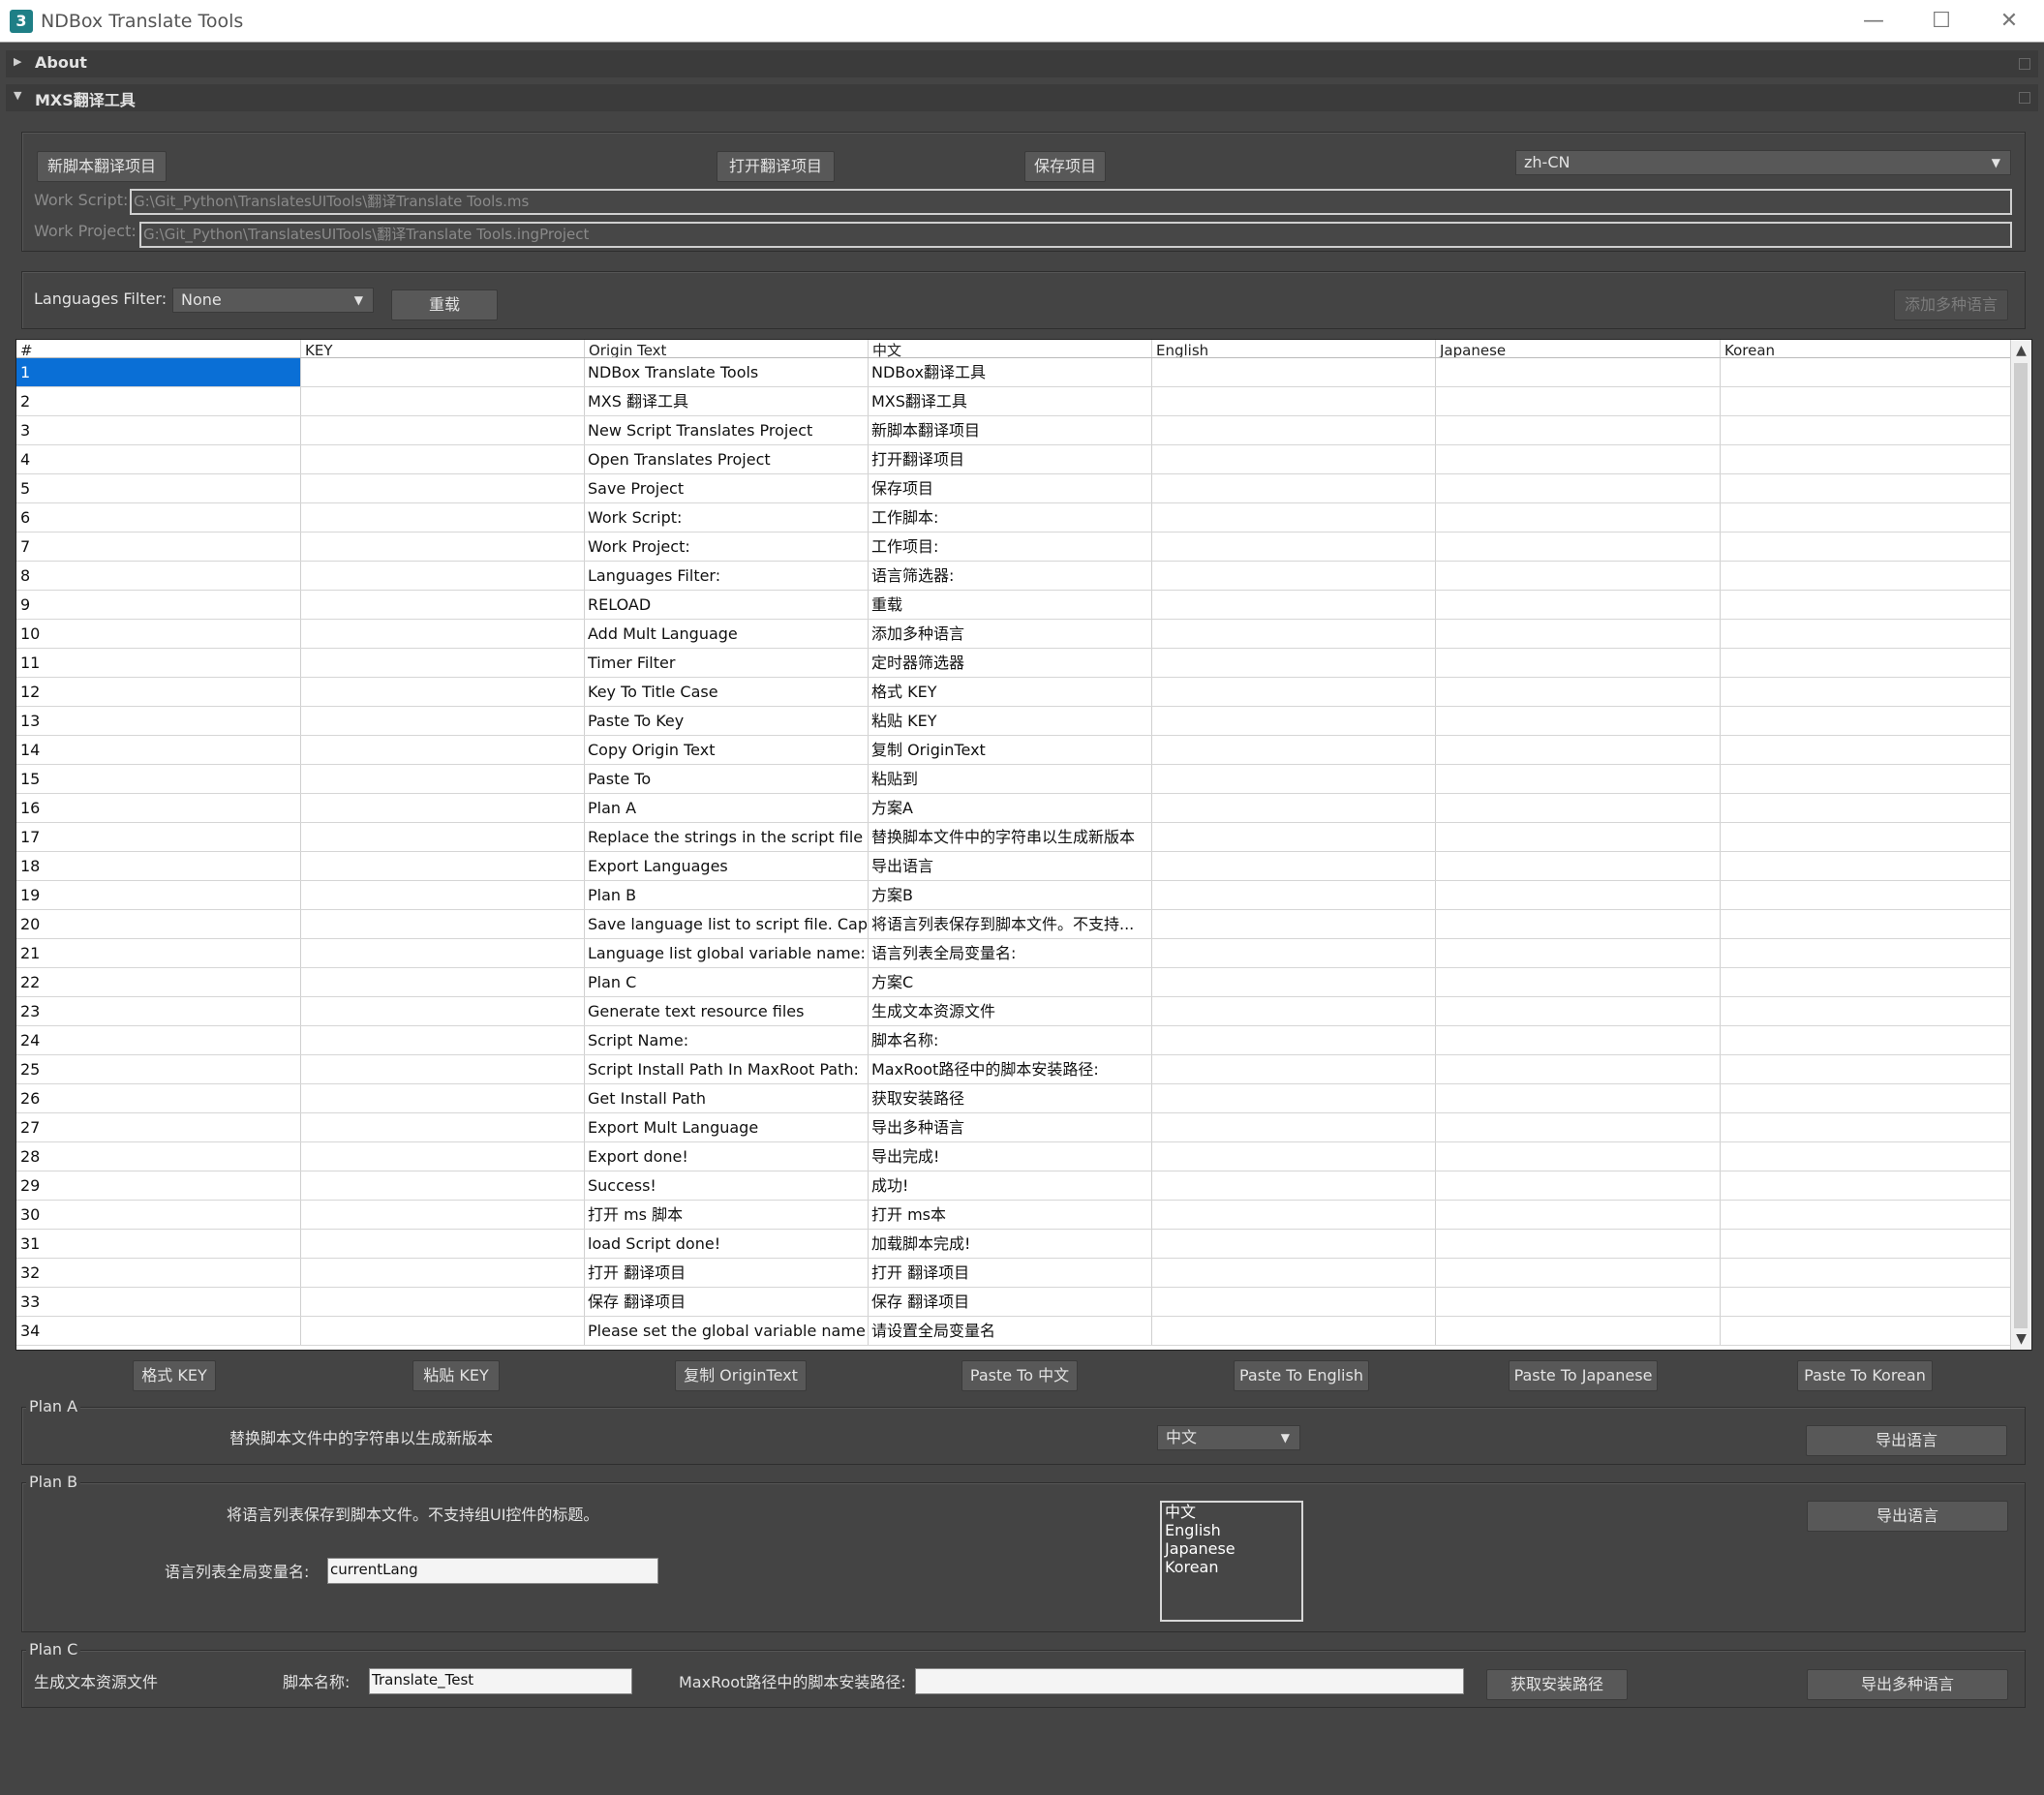 This screenshot has width=2044, height=1795. Describe the element at coordinates (1010, 721) in the screenshot. I see `chinese-cell: 粘贴 KEY` at that location.